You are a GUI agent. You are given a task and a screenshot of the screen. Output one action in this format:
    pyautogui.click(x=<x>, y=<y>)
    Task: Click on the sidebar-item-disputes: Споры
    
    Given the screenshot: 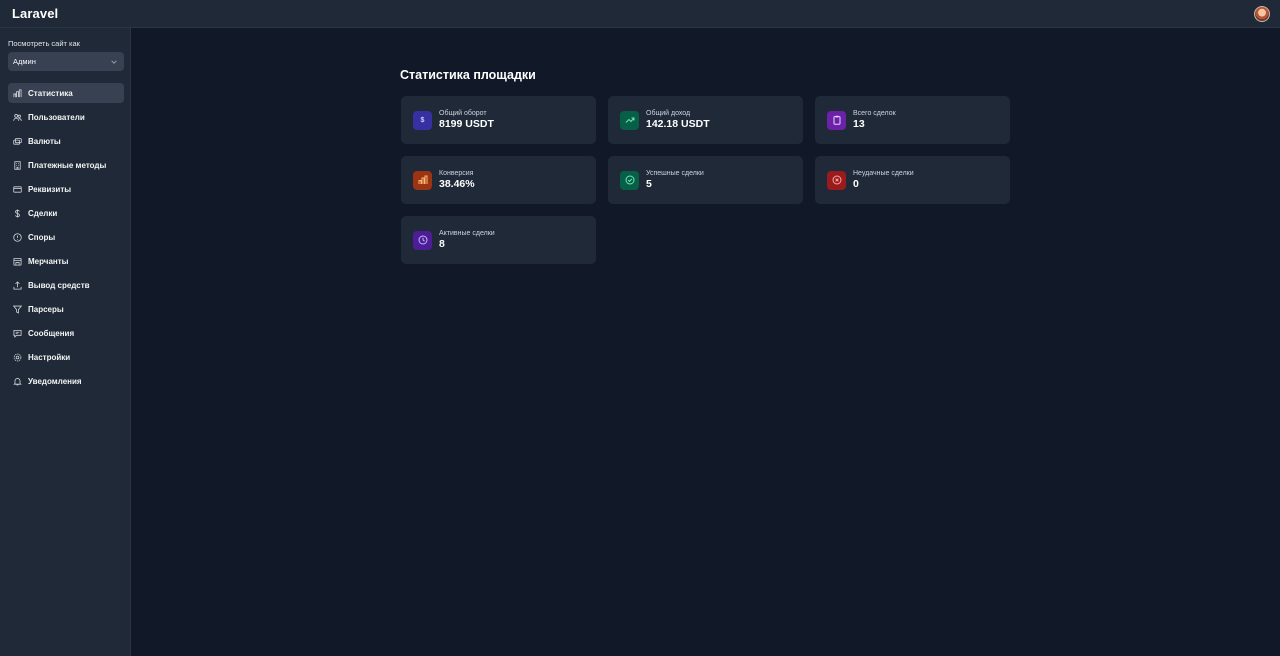 What is the action you would take?
    pyautogui.click(x=66, y=237)
    